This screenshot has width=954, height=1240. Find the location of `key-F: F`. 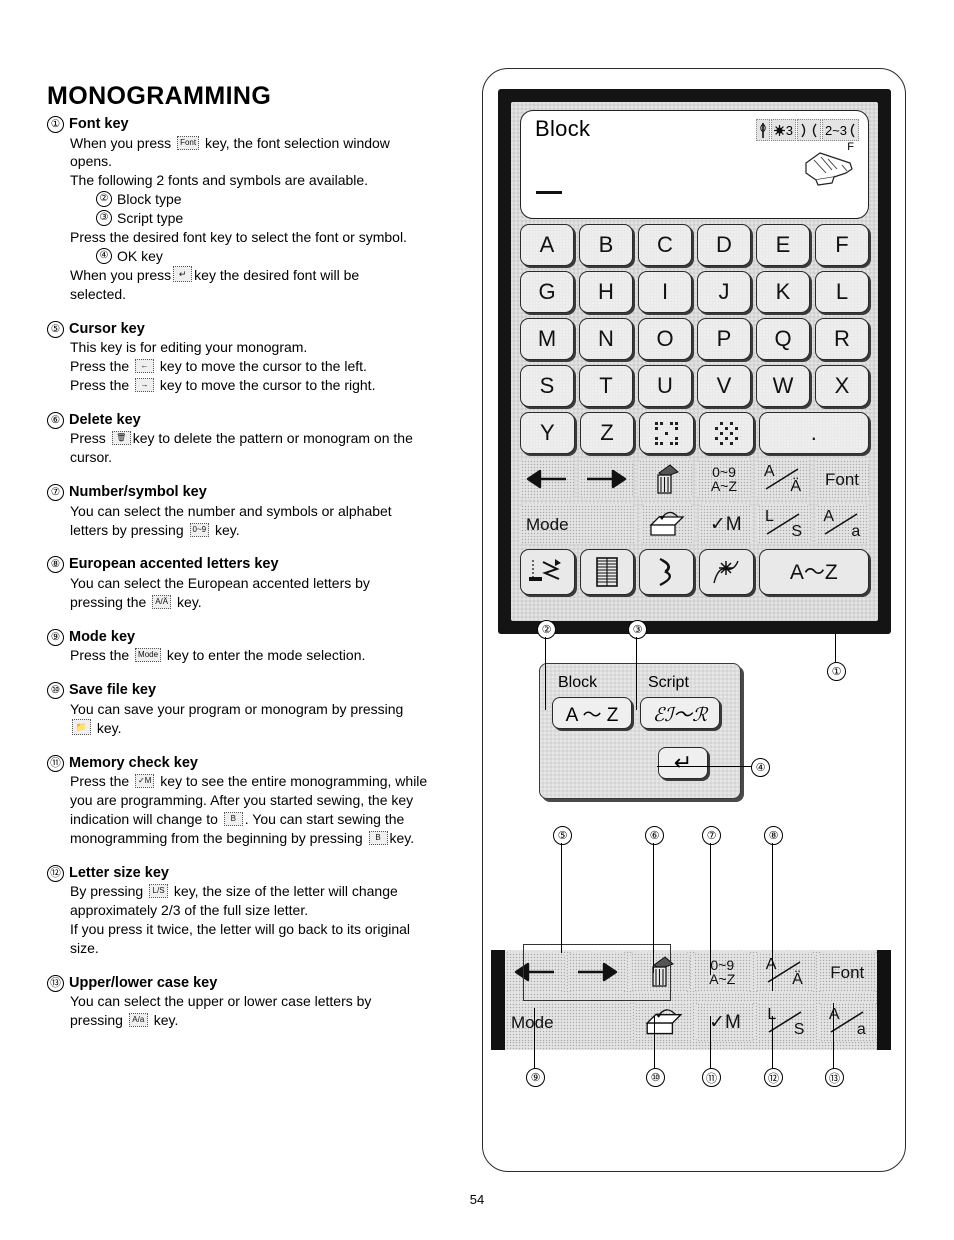

key-F: F is located at coordinates (842, 245).